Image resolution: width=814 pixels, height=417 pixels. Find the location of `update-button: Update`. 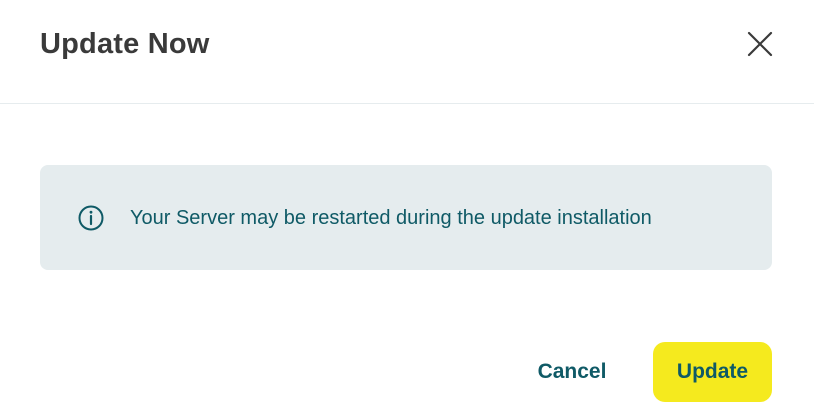

update-button: Update is located at coordinates (712, 372).